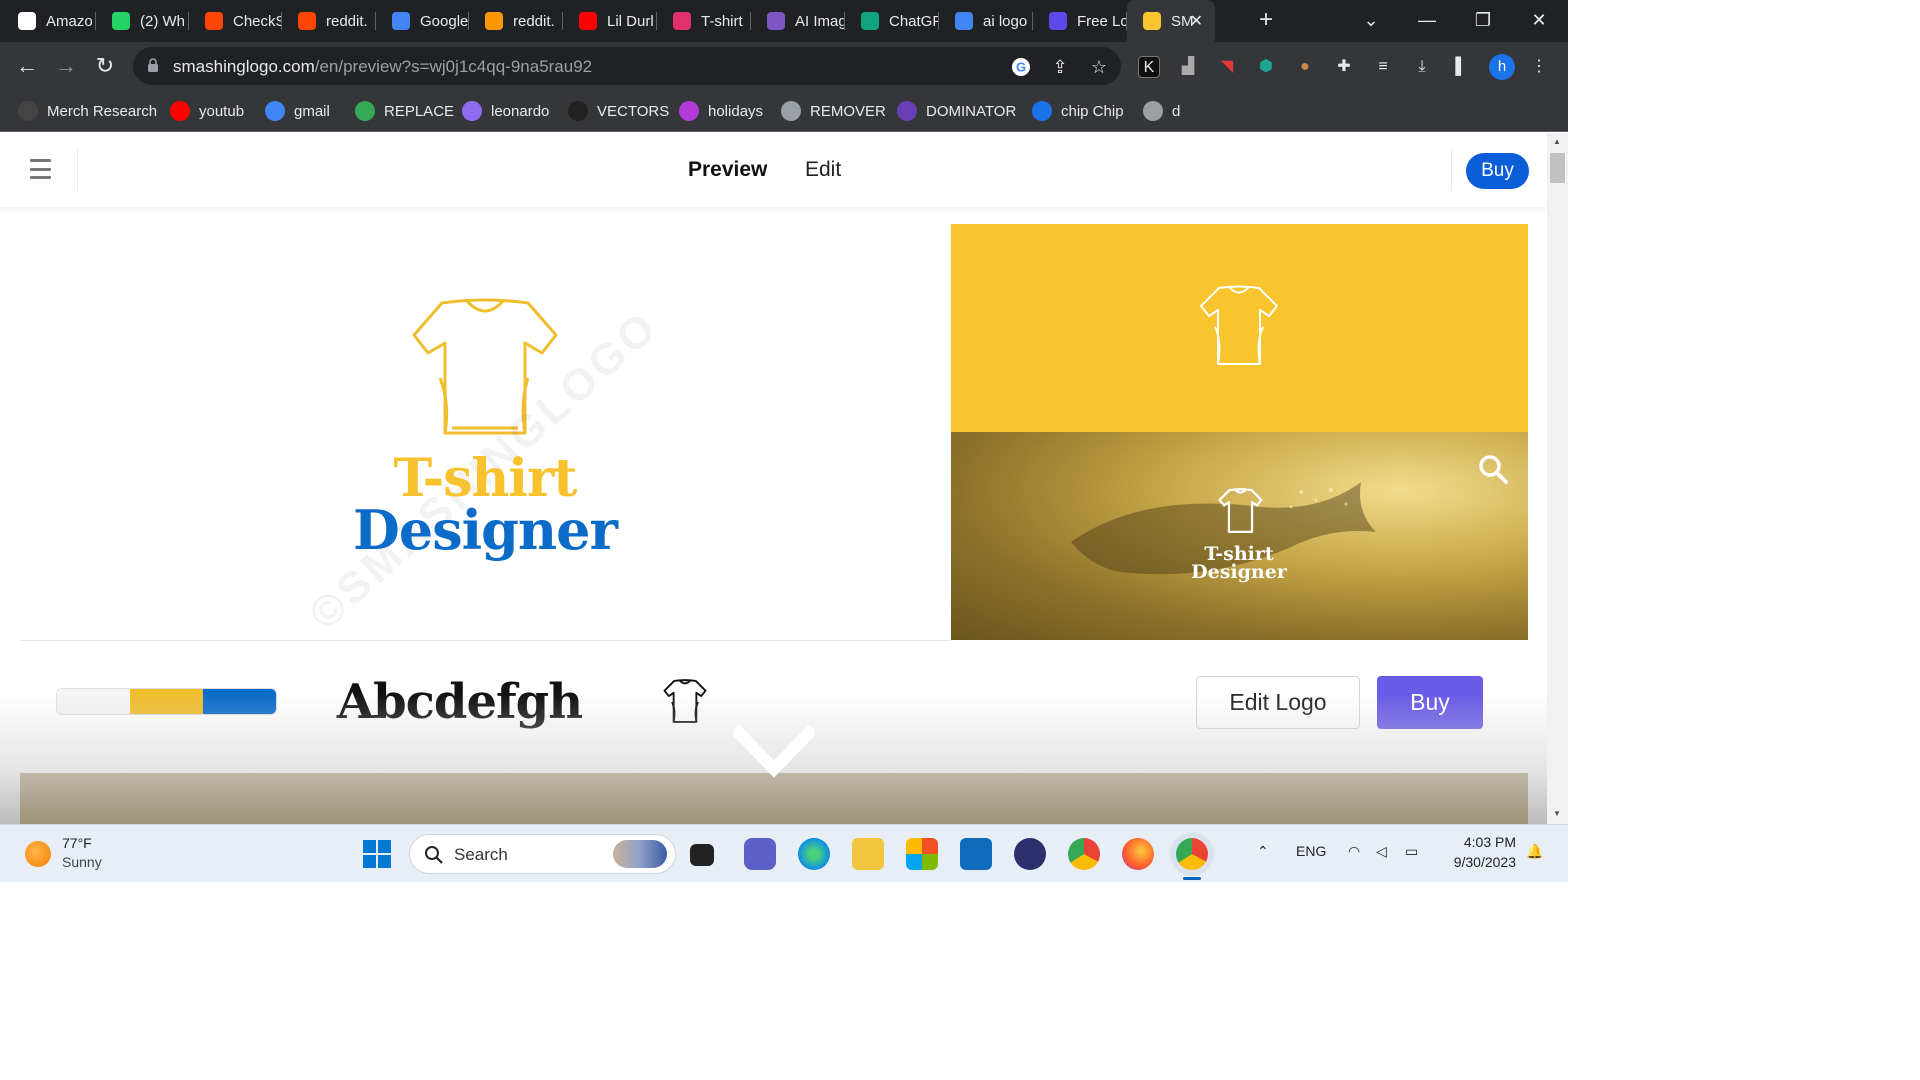 Image resolution: width=1920 pixels, height=1080 pixels. I want to click on battery-icon: ▭, so click(1411, 851).